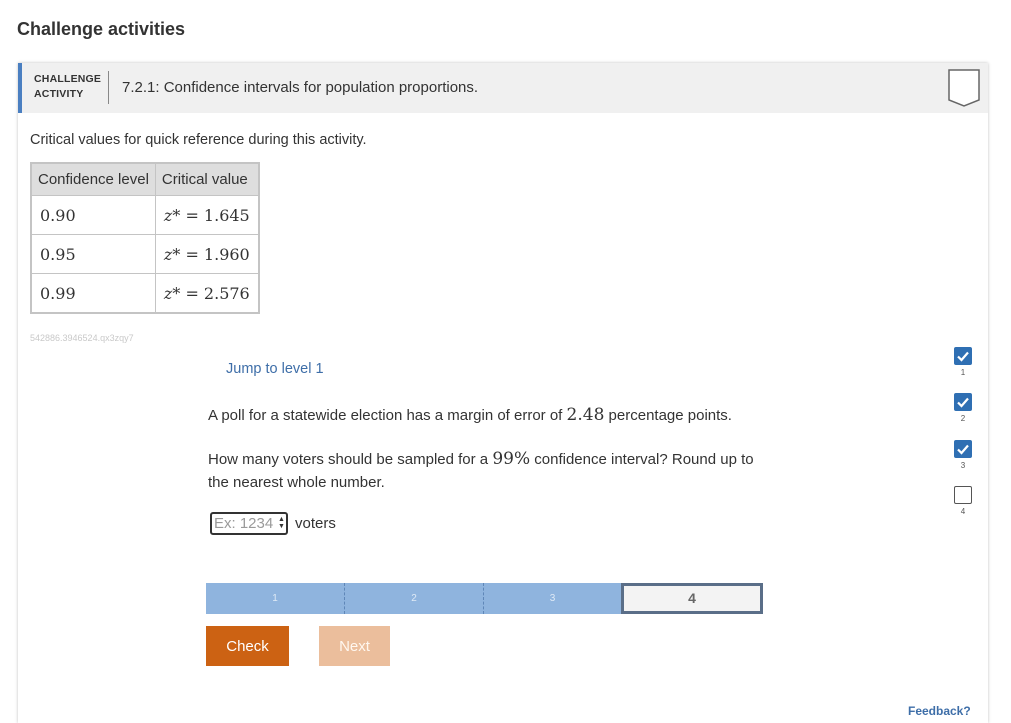 This screenshot has height=723, width=1011. I want to click on level-4: 4, so click(963, 501).